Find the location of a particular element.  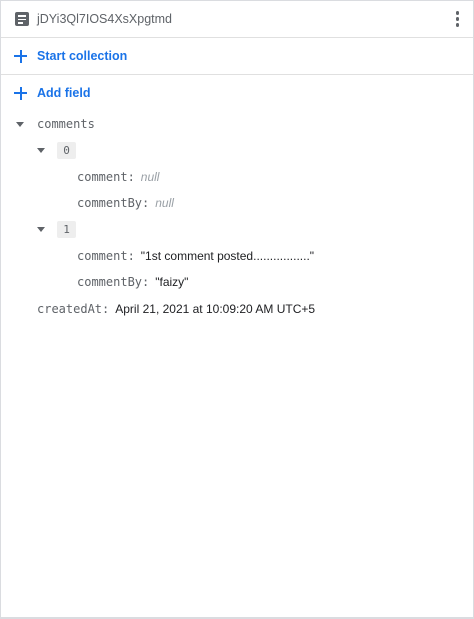

add-field-button: Add field is located at coordinates (237, 93).